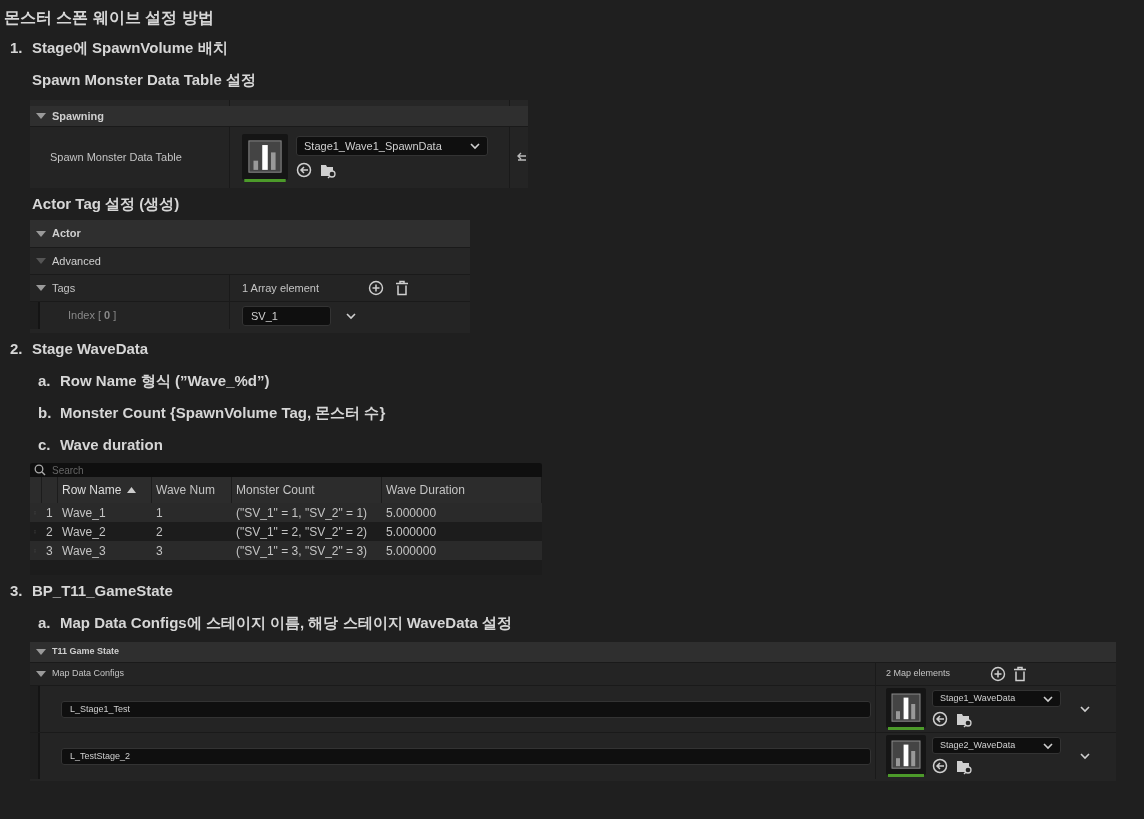 The height and width of the screenshot is (819, 1144). Describe the element at coordinates (88, 674) in the screenshot. I see `property-label: Map Data Configs` at that location.